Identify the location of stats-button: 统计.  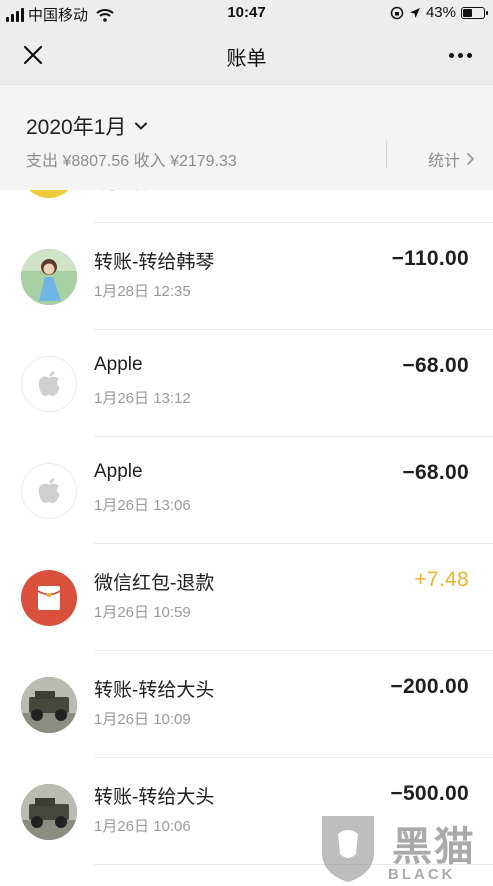
(451, 159).